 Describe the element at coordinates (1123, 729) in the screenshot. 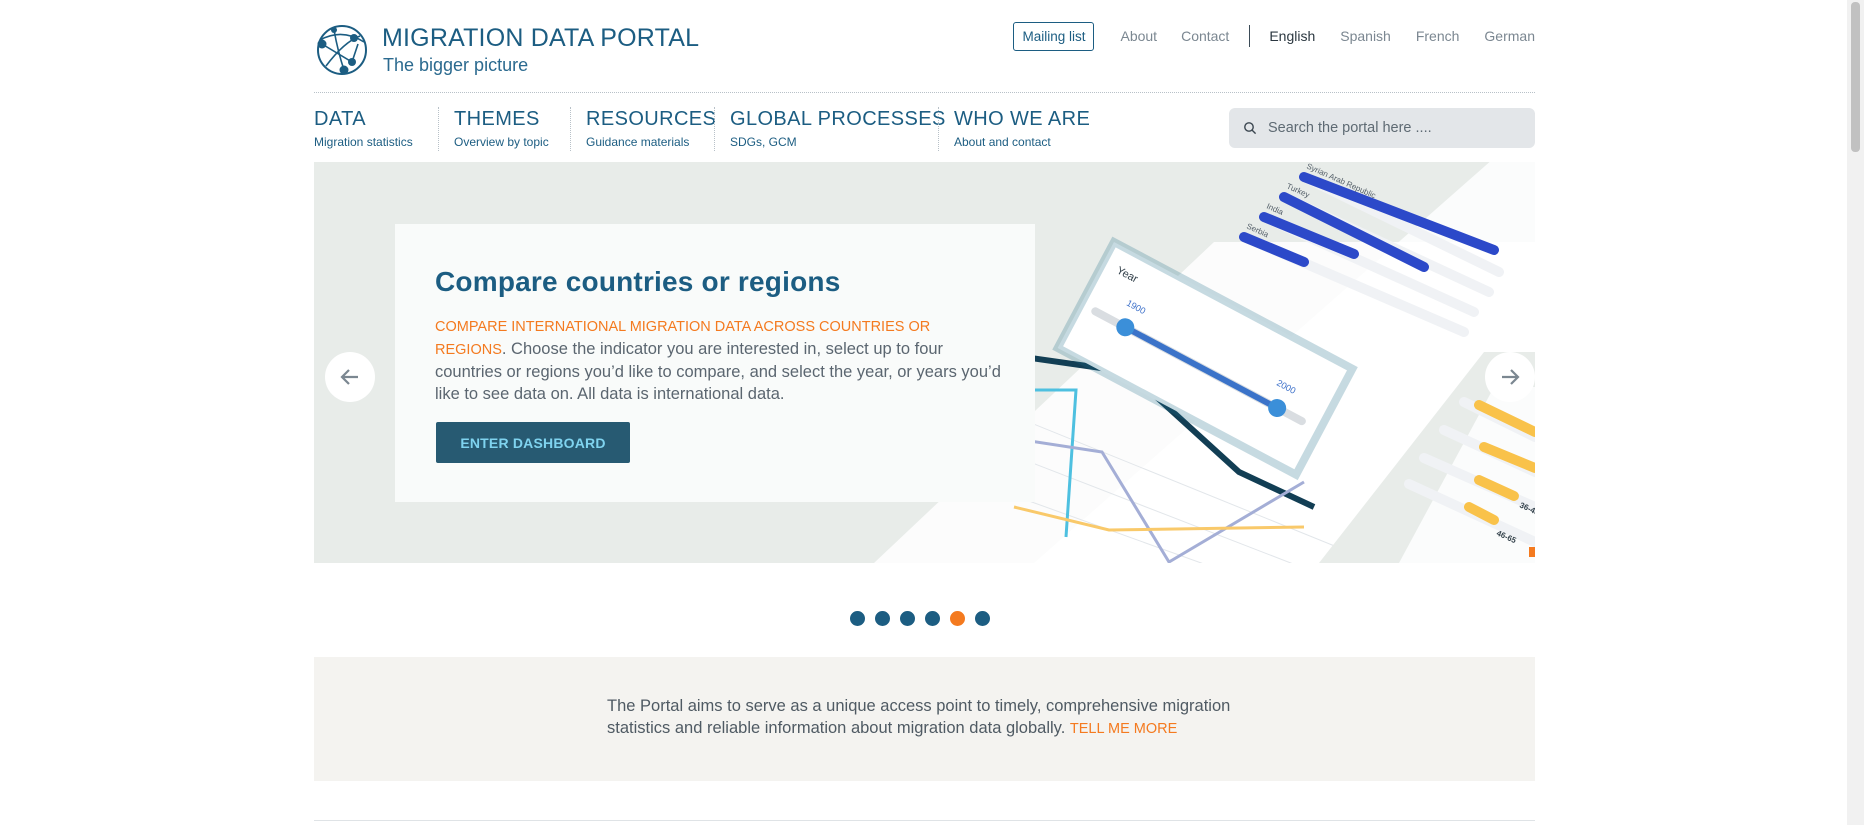

I see `tell-me-more-link: TELL ME MORE` at that location.